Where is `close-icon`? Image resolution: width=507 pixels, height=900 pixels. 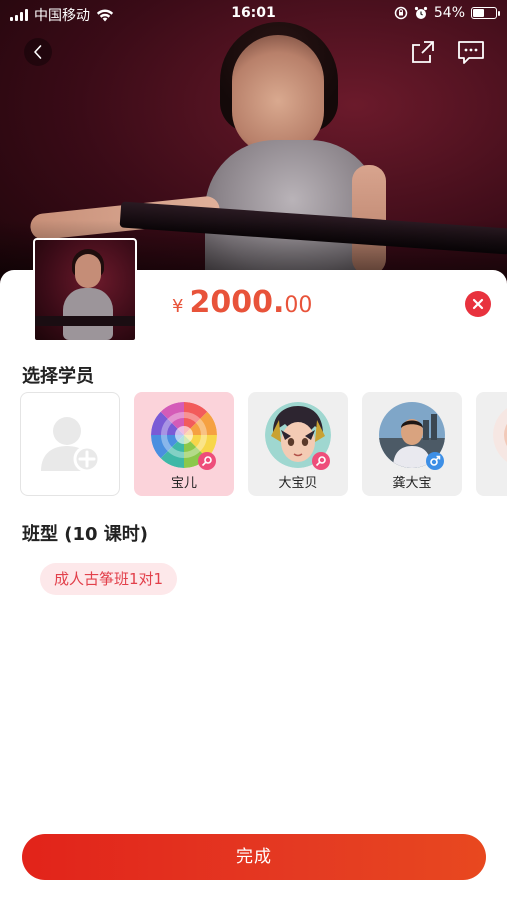 close-icon is located at coordinates (478, 304).